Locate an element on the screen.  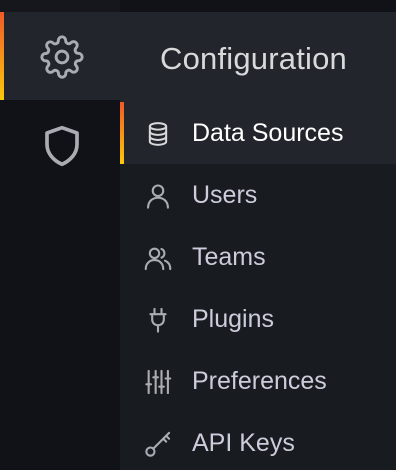
users-icon is located at coordinates (158, 258).